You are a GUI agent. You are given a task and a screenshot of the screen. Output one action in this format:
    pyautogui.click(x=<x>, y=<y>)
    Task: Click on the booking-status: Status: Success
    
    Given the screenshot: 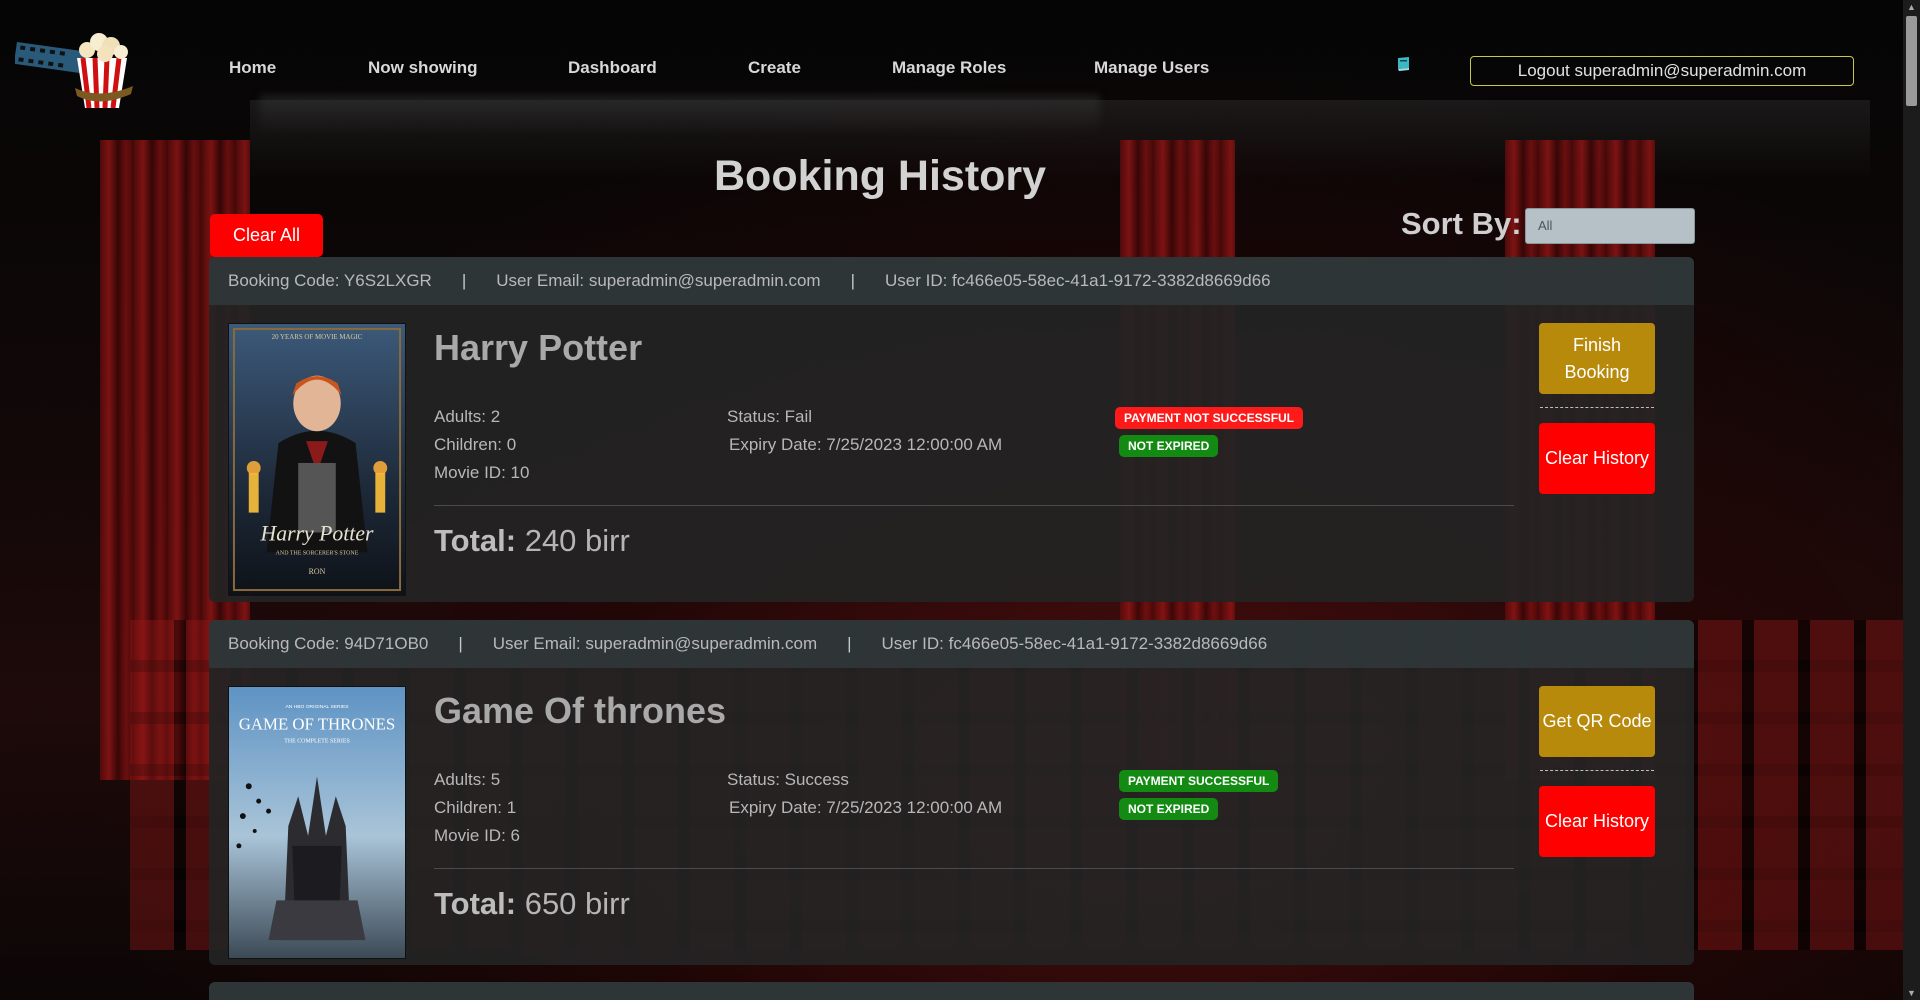 What is the action you would take?
    pyautogui.click(x=788, y=779)
    